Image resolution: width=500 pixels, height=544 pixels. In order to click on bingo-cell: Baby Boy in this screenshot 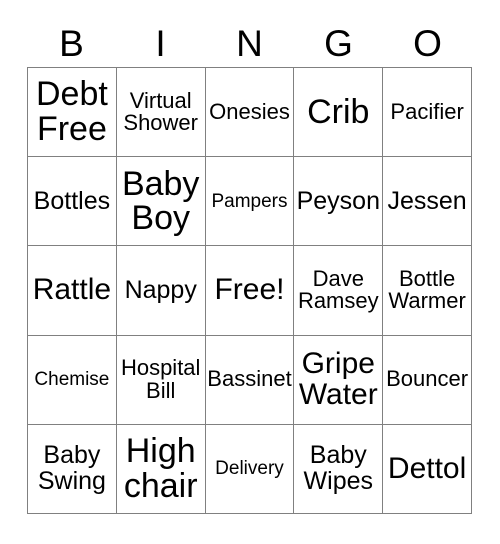, I will do `click(161, 202)`.